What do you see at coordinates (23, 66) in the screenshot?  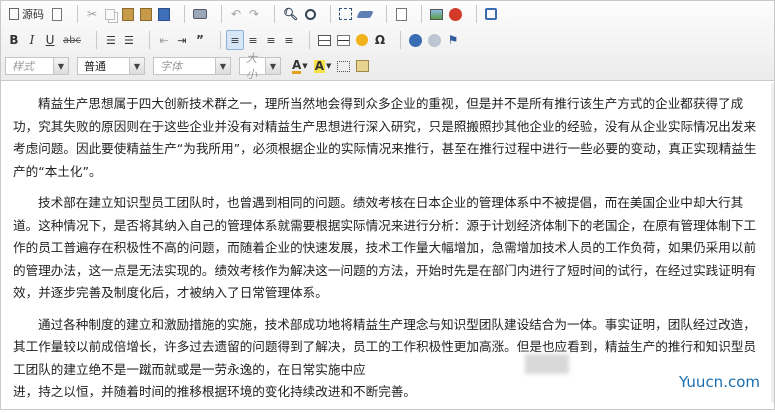 I see `style-dropdown-value: 样式` at bounding box center [23, 66].